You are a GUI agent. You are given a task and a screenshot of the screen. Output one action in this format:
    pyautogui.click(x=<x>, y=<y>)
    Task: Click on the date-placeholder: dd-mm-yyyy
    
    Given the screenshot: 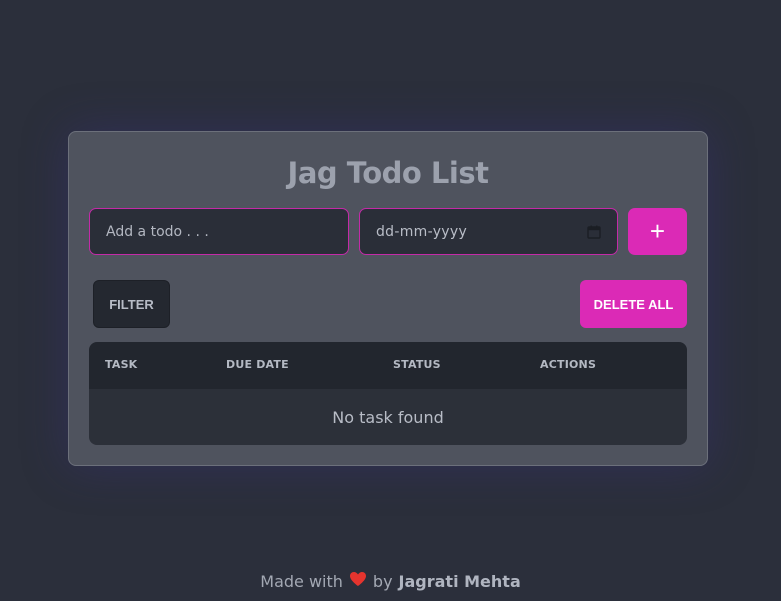 What is the action you would take?
    pyautogui.click(x=422, y=231)
    